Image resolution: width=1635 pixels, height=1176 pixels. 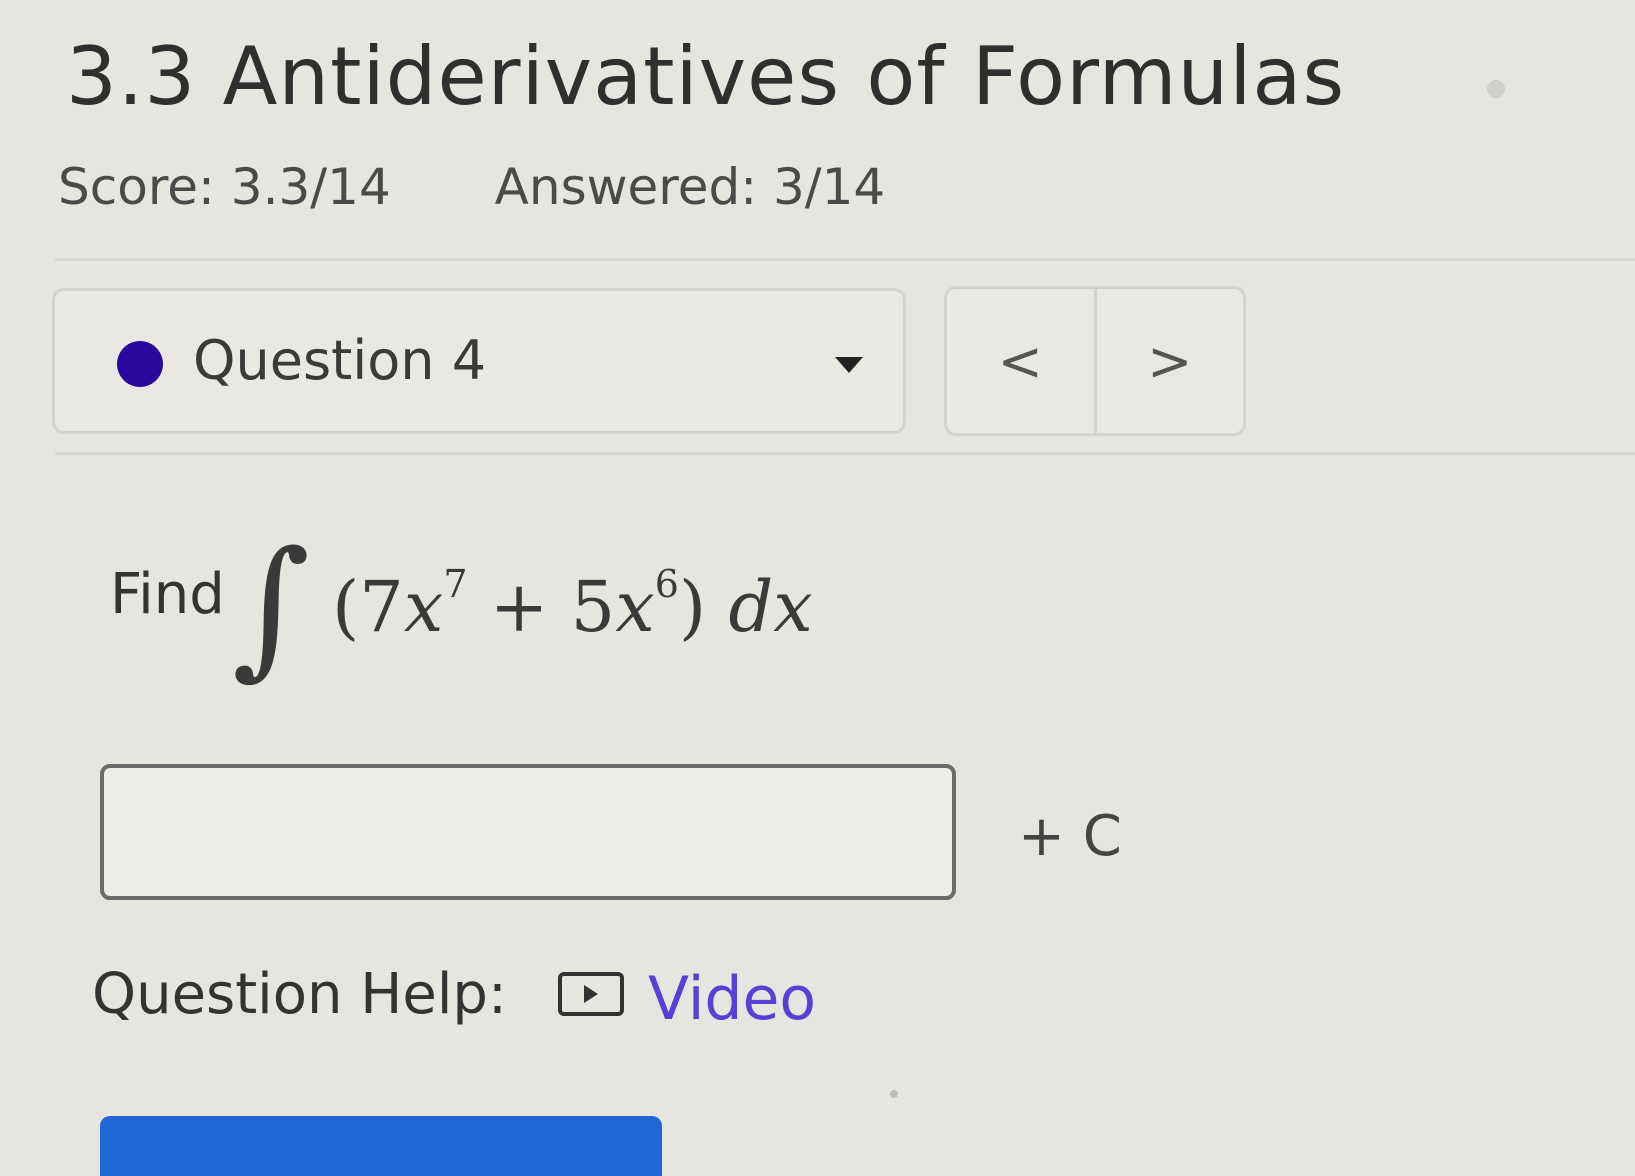 What do you see at coordinates (471, 187) in the screenshot?
I see `score-bar: Score: 3.3/14 Answered: 3/14` at bounding box center [471, 187].